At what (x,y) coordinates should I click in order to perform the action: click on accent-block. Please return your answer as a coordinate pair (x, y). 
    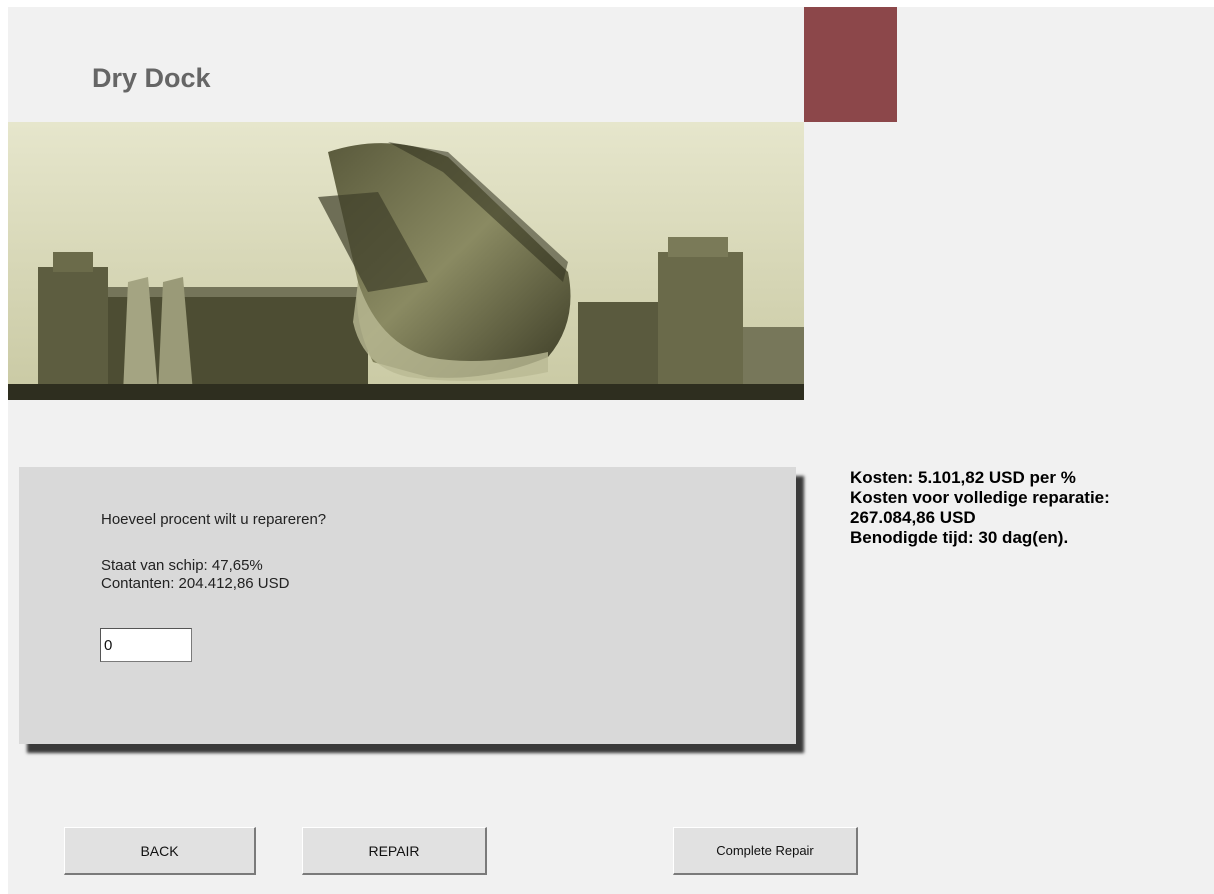
    Looking at the image, I should click on (850, 64).